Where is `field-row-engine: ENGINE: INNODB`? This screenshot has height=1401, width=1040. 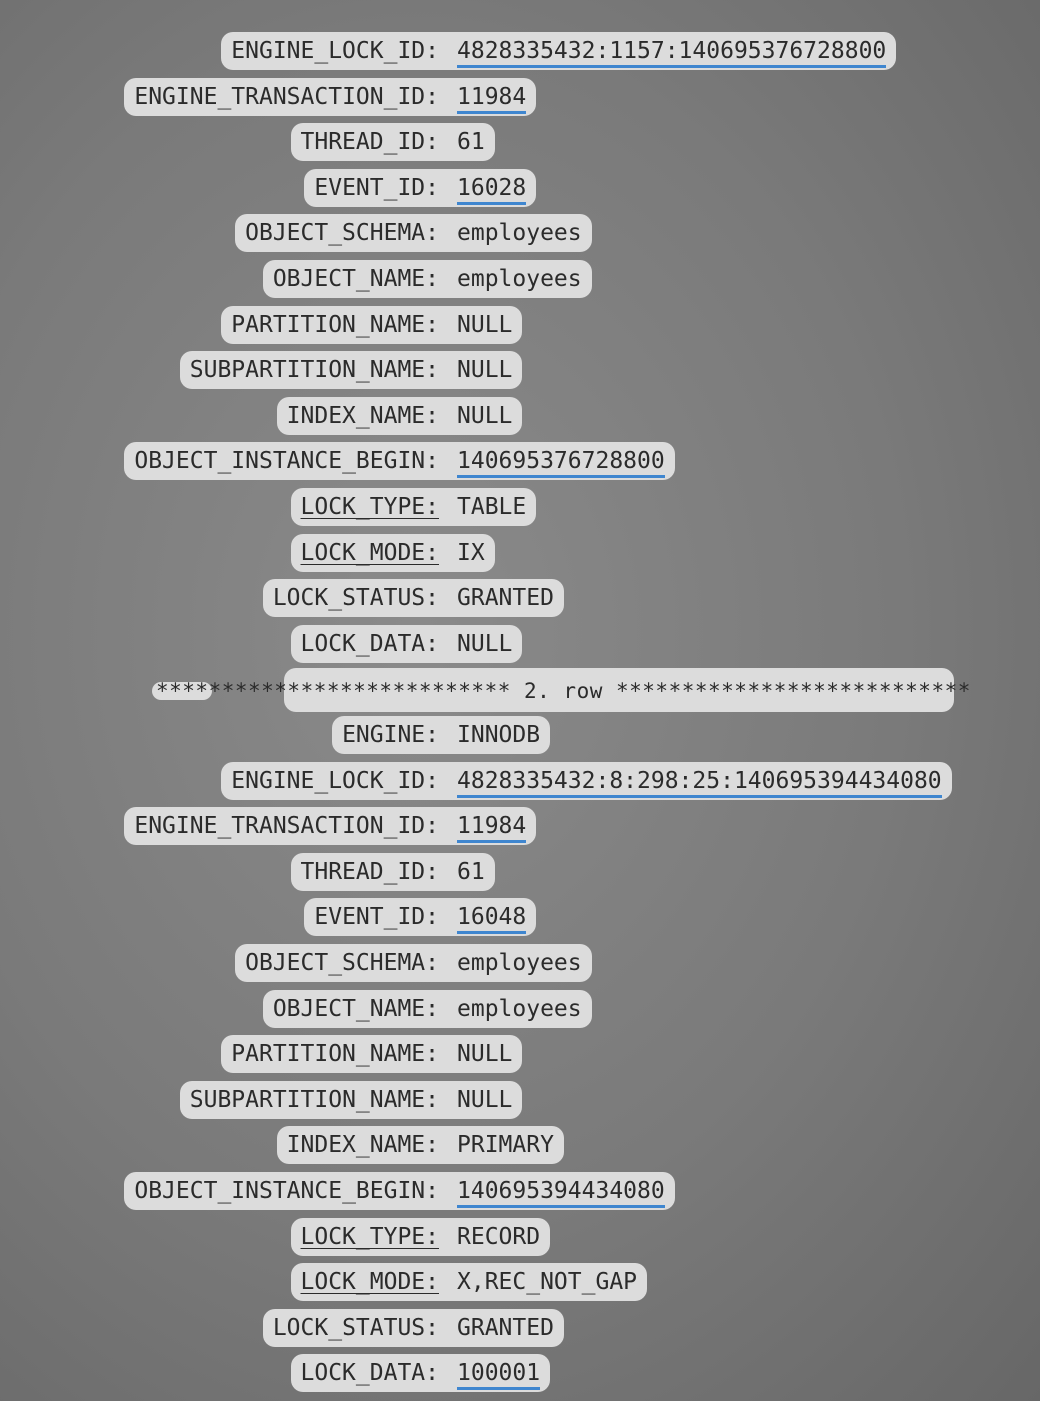 field-row-engine: ENGINE: INNODB is located at coordinates (520, 735).